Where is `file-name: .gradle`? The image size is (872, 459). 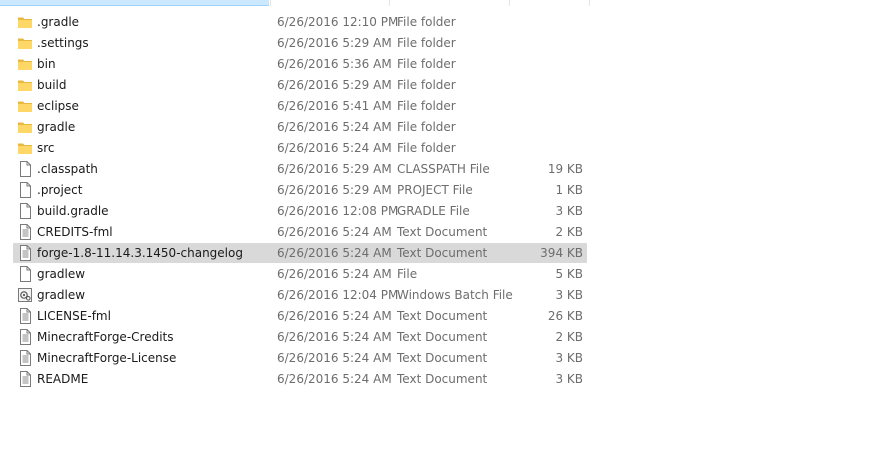 file-name: .gradle is located at coordinates (58, 22).